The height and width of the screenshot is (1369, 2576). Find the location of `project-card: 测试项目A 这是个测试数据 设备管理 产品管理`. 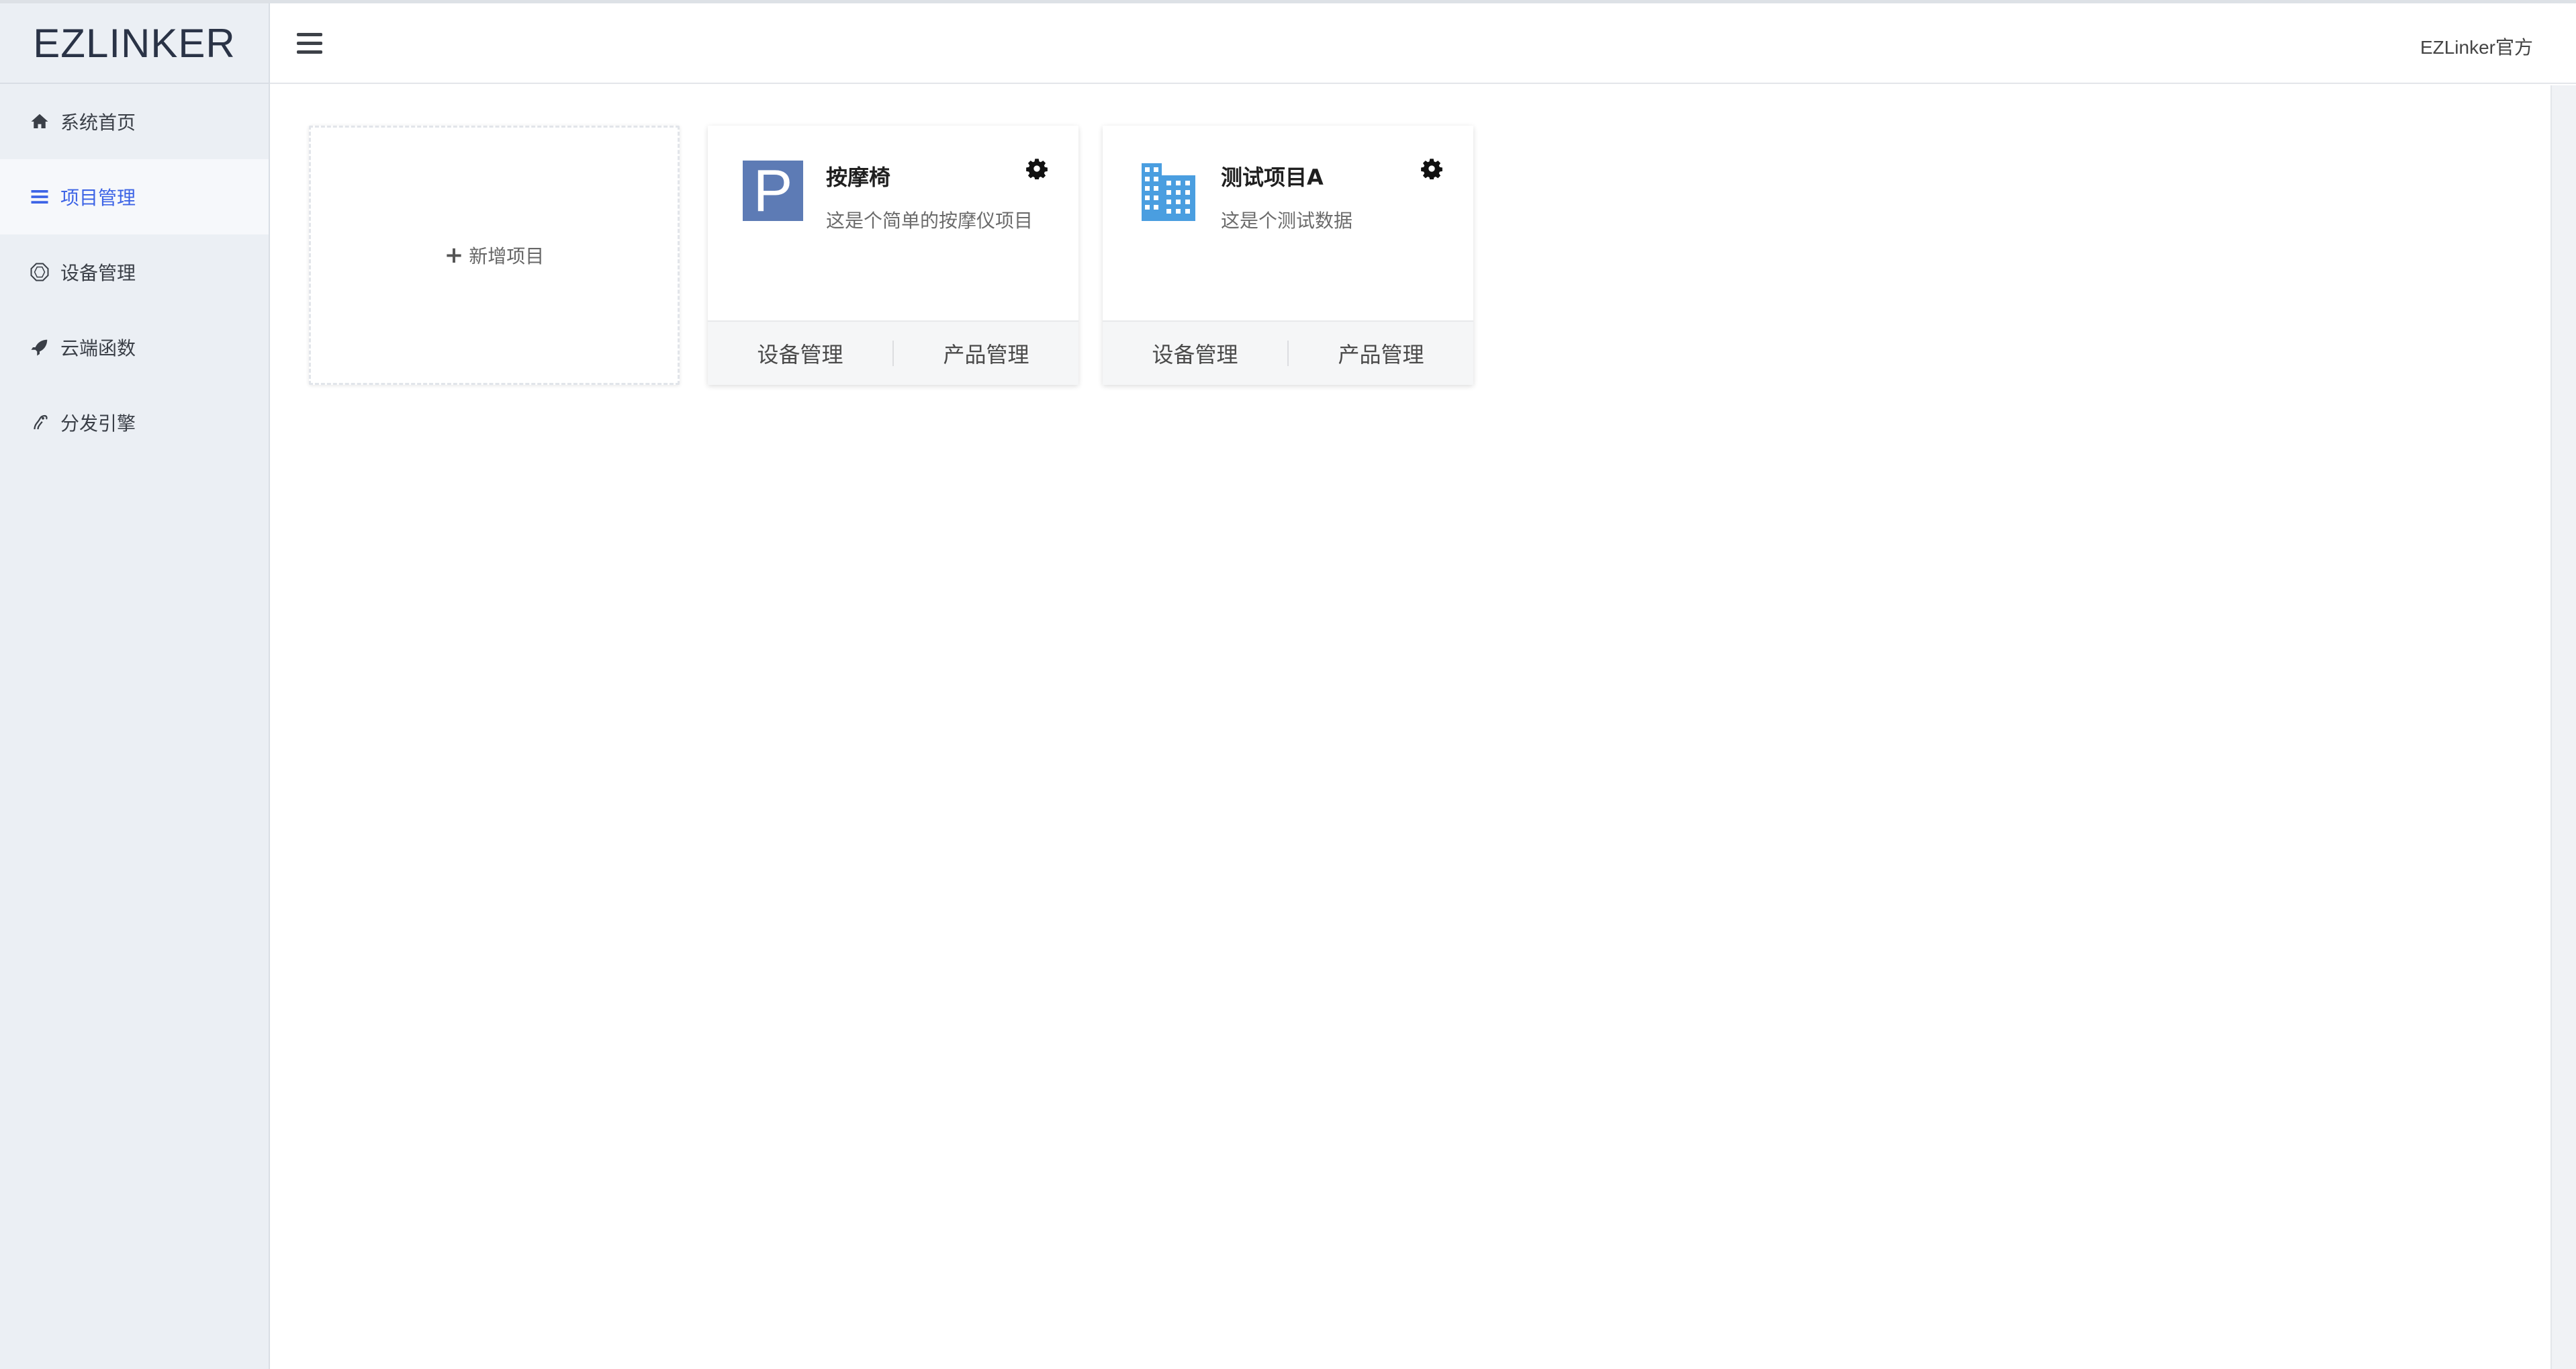

project-card: 测试项目A 这是个测试数据 设备管理 产品管理 is located at coordinates (1288, 255).